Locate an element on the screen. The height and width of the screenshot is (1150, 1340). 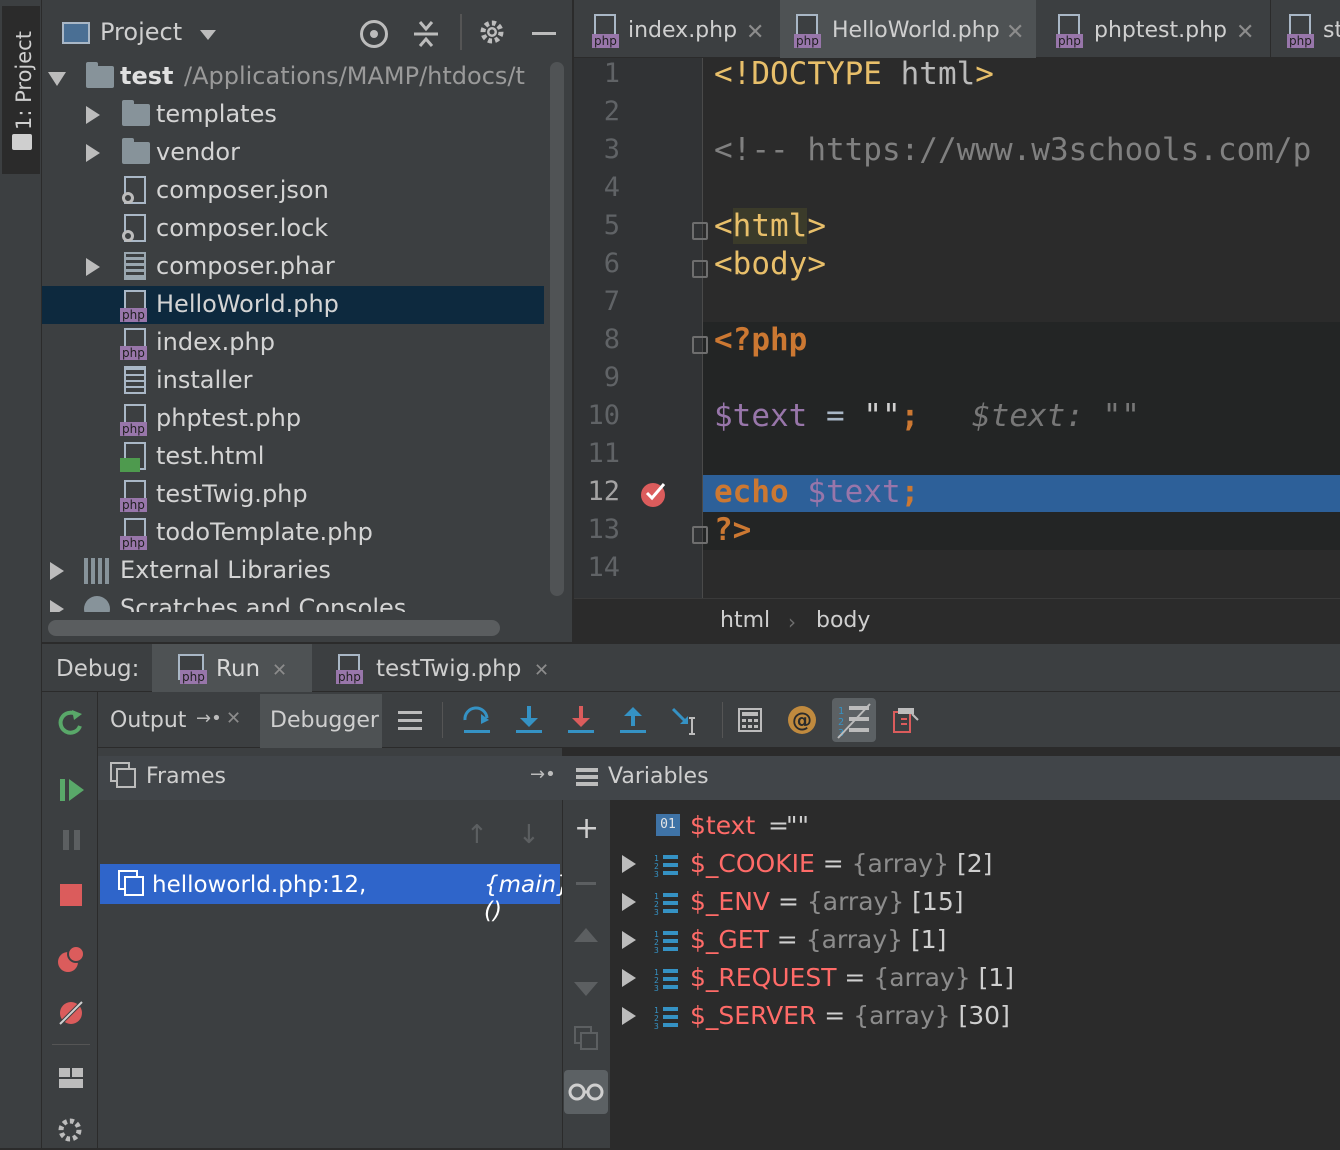
chevron-down-icon is located at coordinates (208, 35).